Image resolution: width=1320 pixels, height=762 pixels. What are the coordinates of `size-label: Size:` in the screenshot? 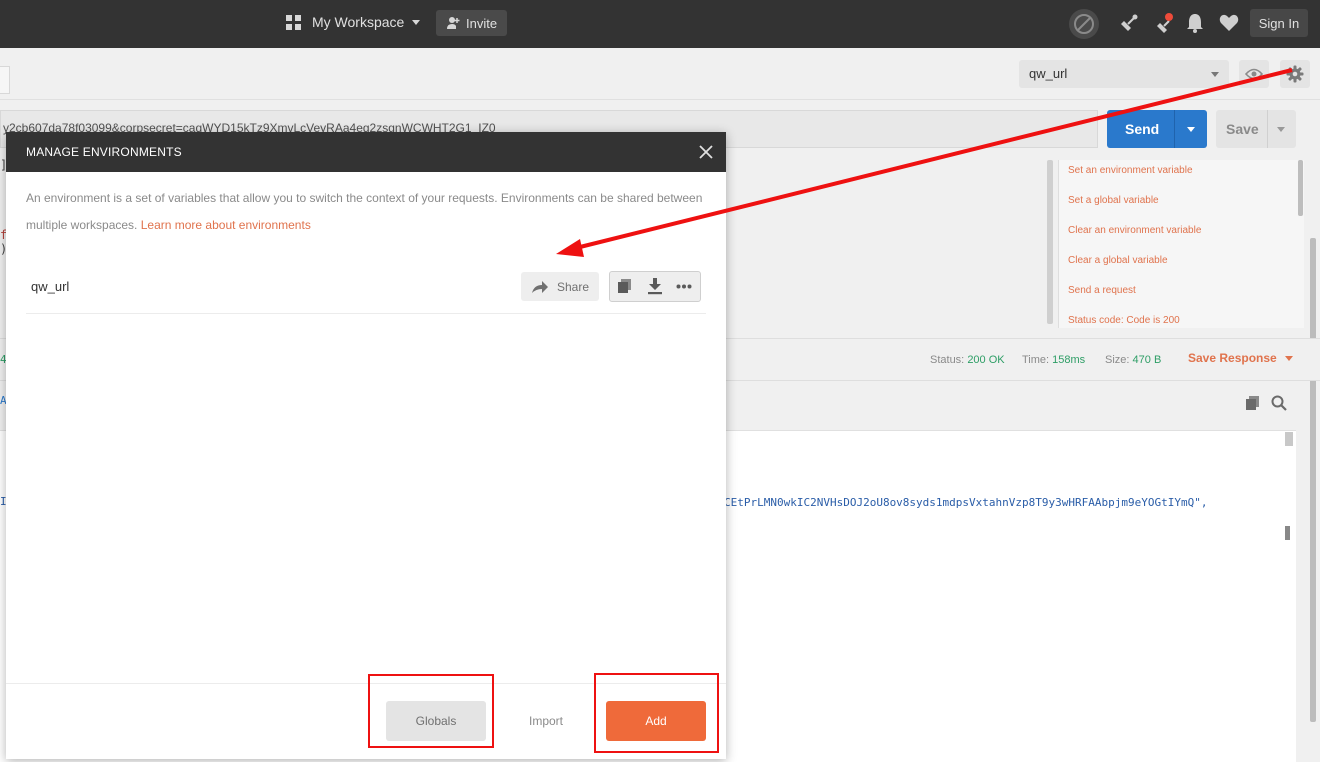 It's located at (1117, 360).